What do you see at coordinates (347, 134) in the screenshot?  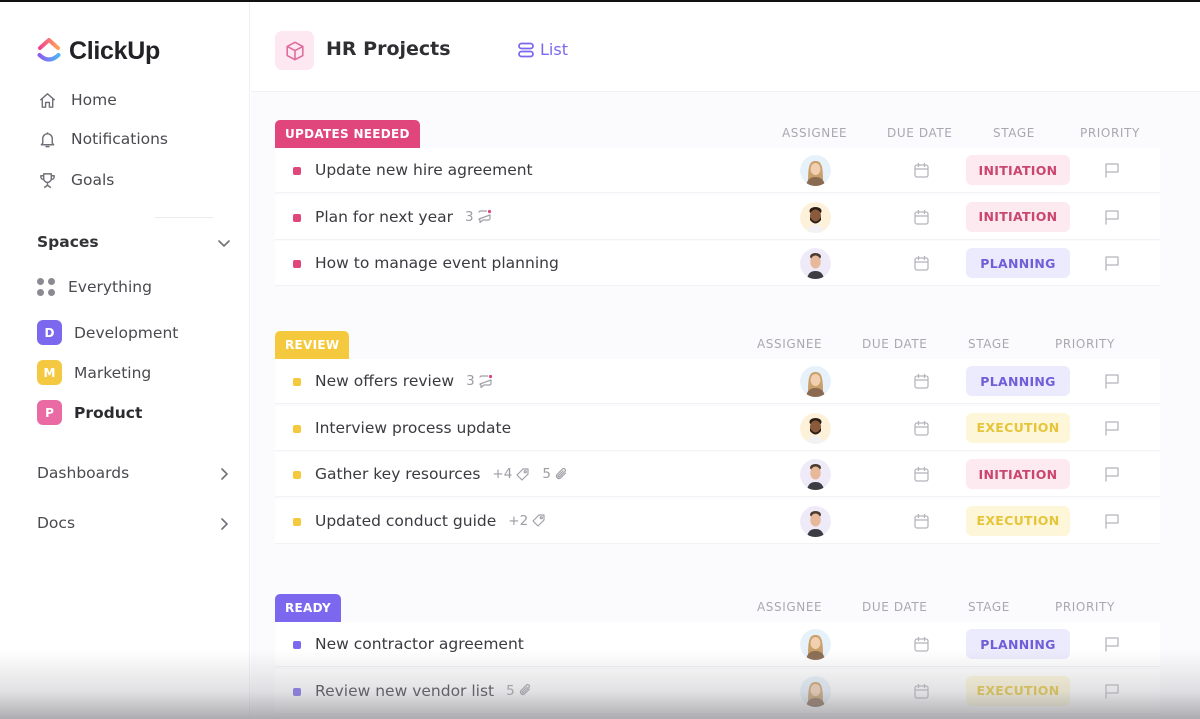 I see `group-status-label: UPDATES NEEDED` at bounding box center [347, 134].